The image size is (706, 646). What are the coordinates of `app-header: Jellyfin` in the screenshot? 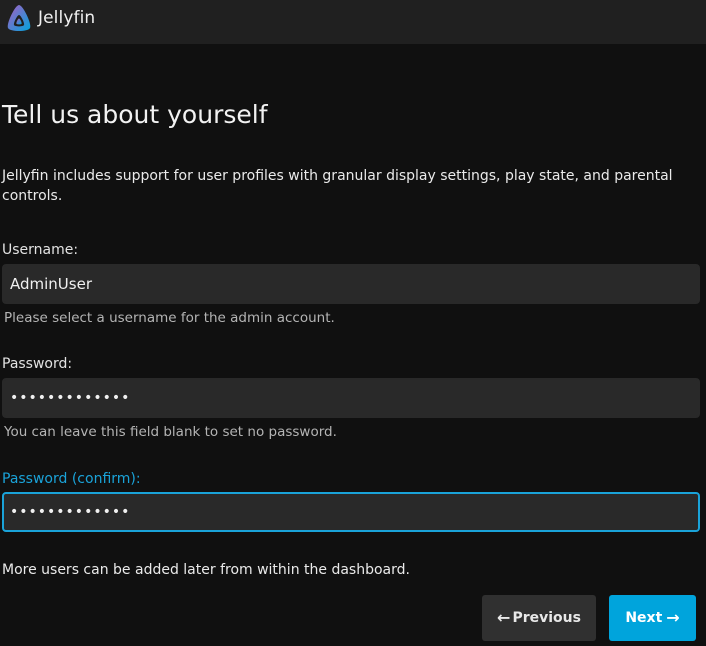 It's located at (353, 22).